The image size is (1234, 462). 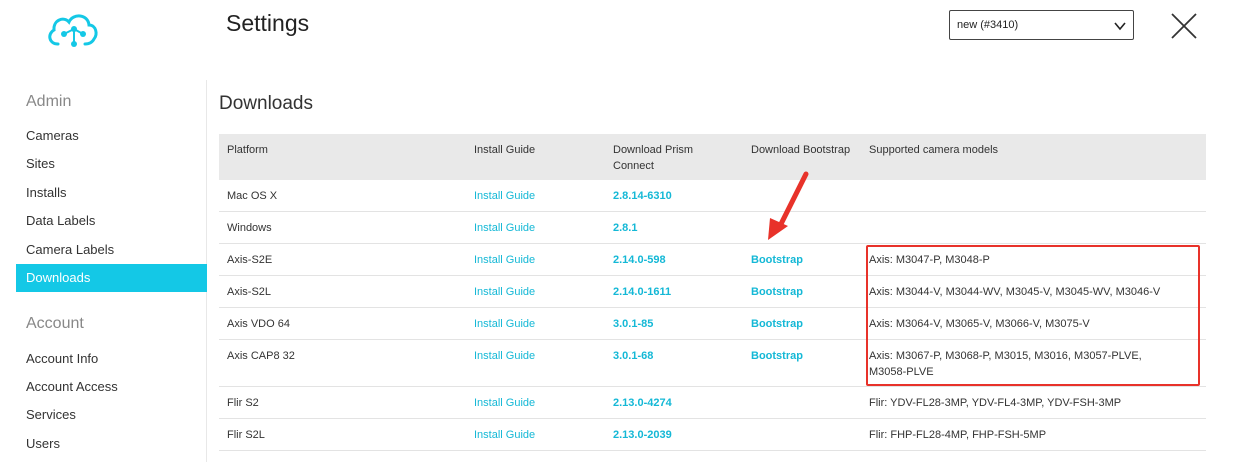 I want to click on prism-connect-link: 2.8.14-6310, so click(x=642, y=196).